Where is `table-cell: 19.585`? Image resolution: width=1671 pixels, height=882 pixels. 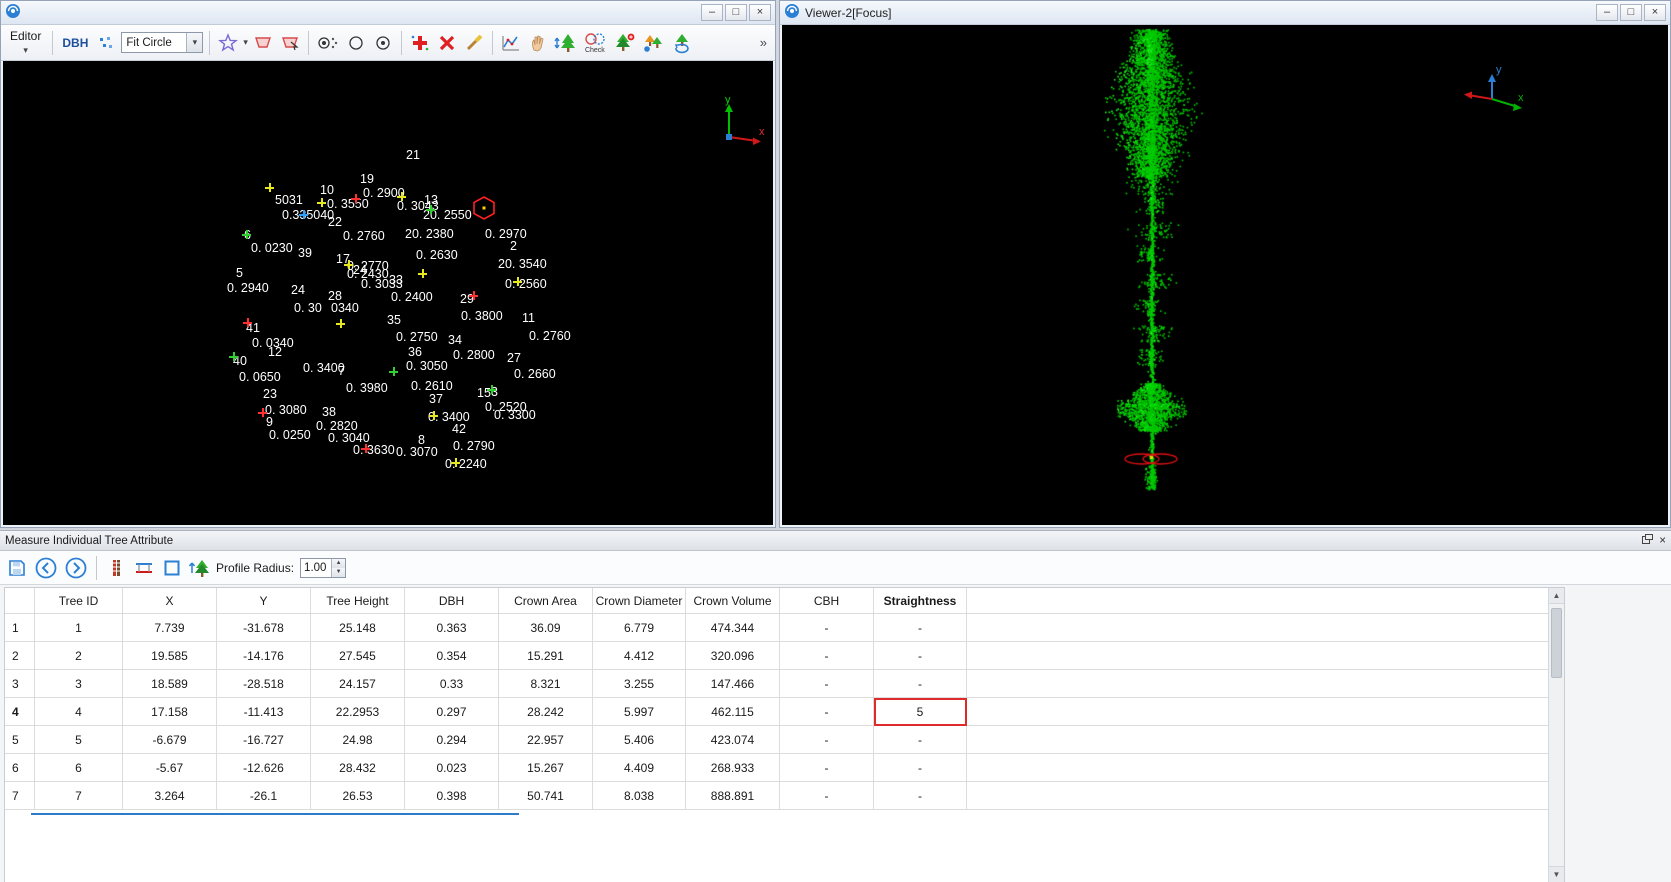 table-cell: 19.585 is located at coordinates (170, 656).